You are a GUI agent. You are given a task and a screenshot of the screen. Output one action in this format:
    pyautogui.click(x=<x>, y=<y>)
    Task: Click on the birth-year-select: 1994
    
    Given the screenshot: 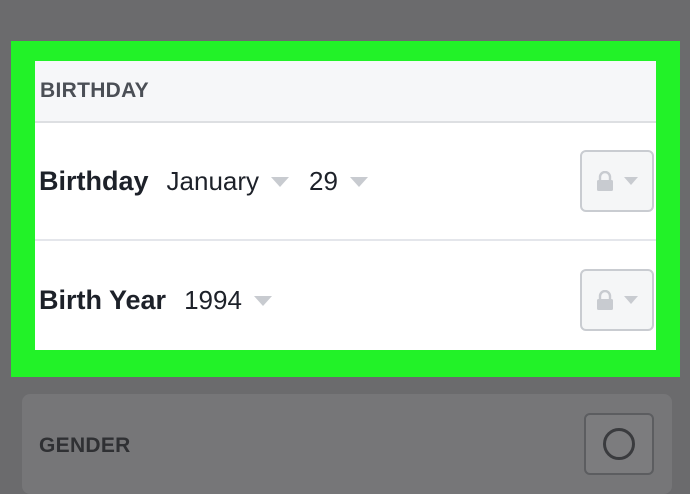 What is the action you would take?
    pyautogui.click(x=228, y=300)
    